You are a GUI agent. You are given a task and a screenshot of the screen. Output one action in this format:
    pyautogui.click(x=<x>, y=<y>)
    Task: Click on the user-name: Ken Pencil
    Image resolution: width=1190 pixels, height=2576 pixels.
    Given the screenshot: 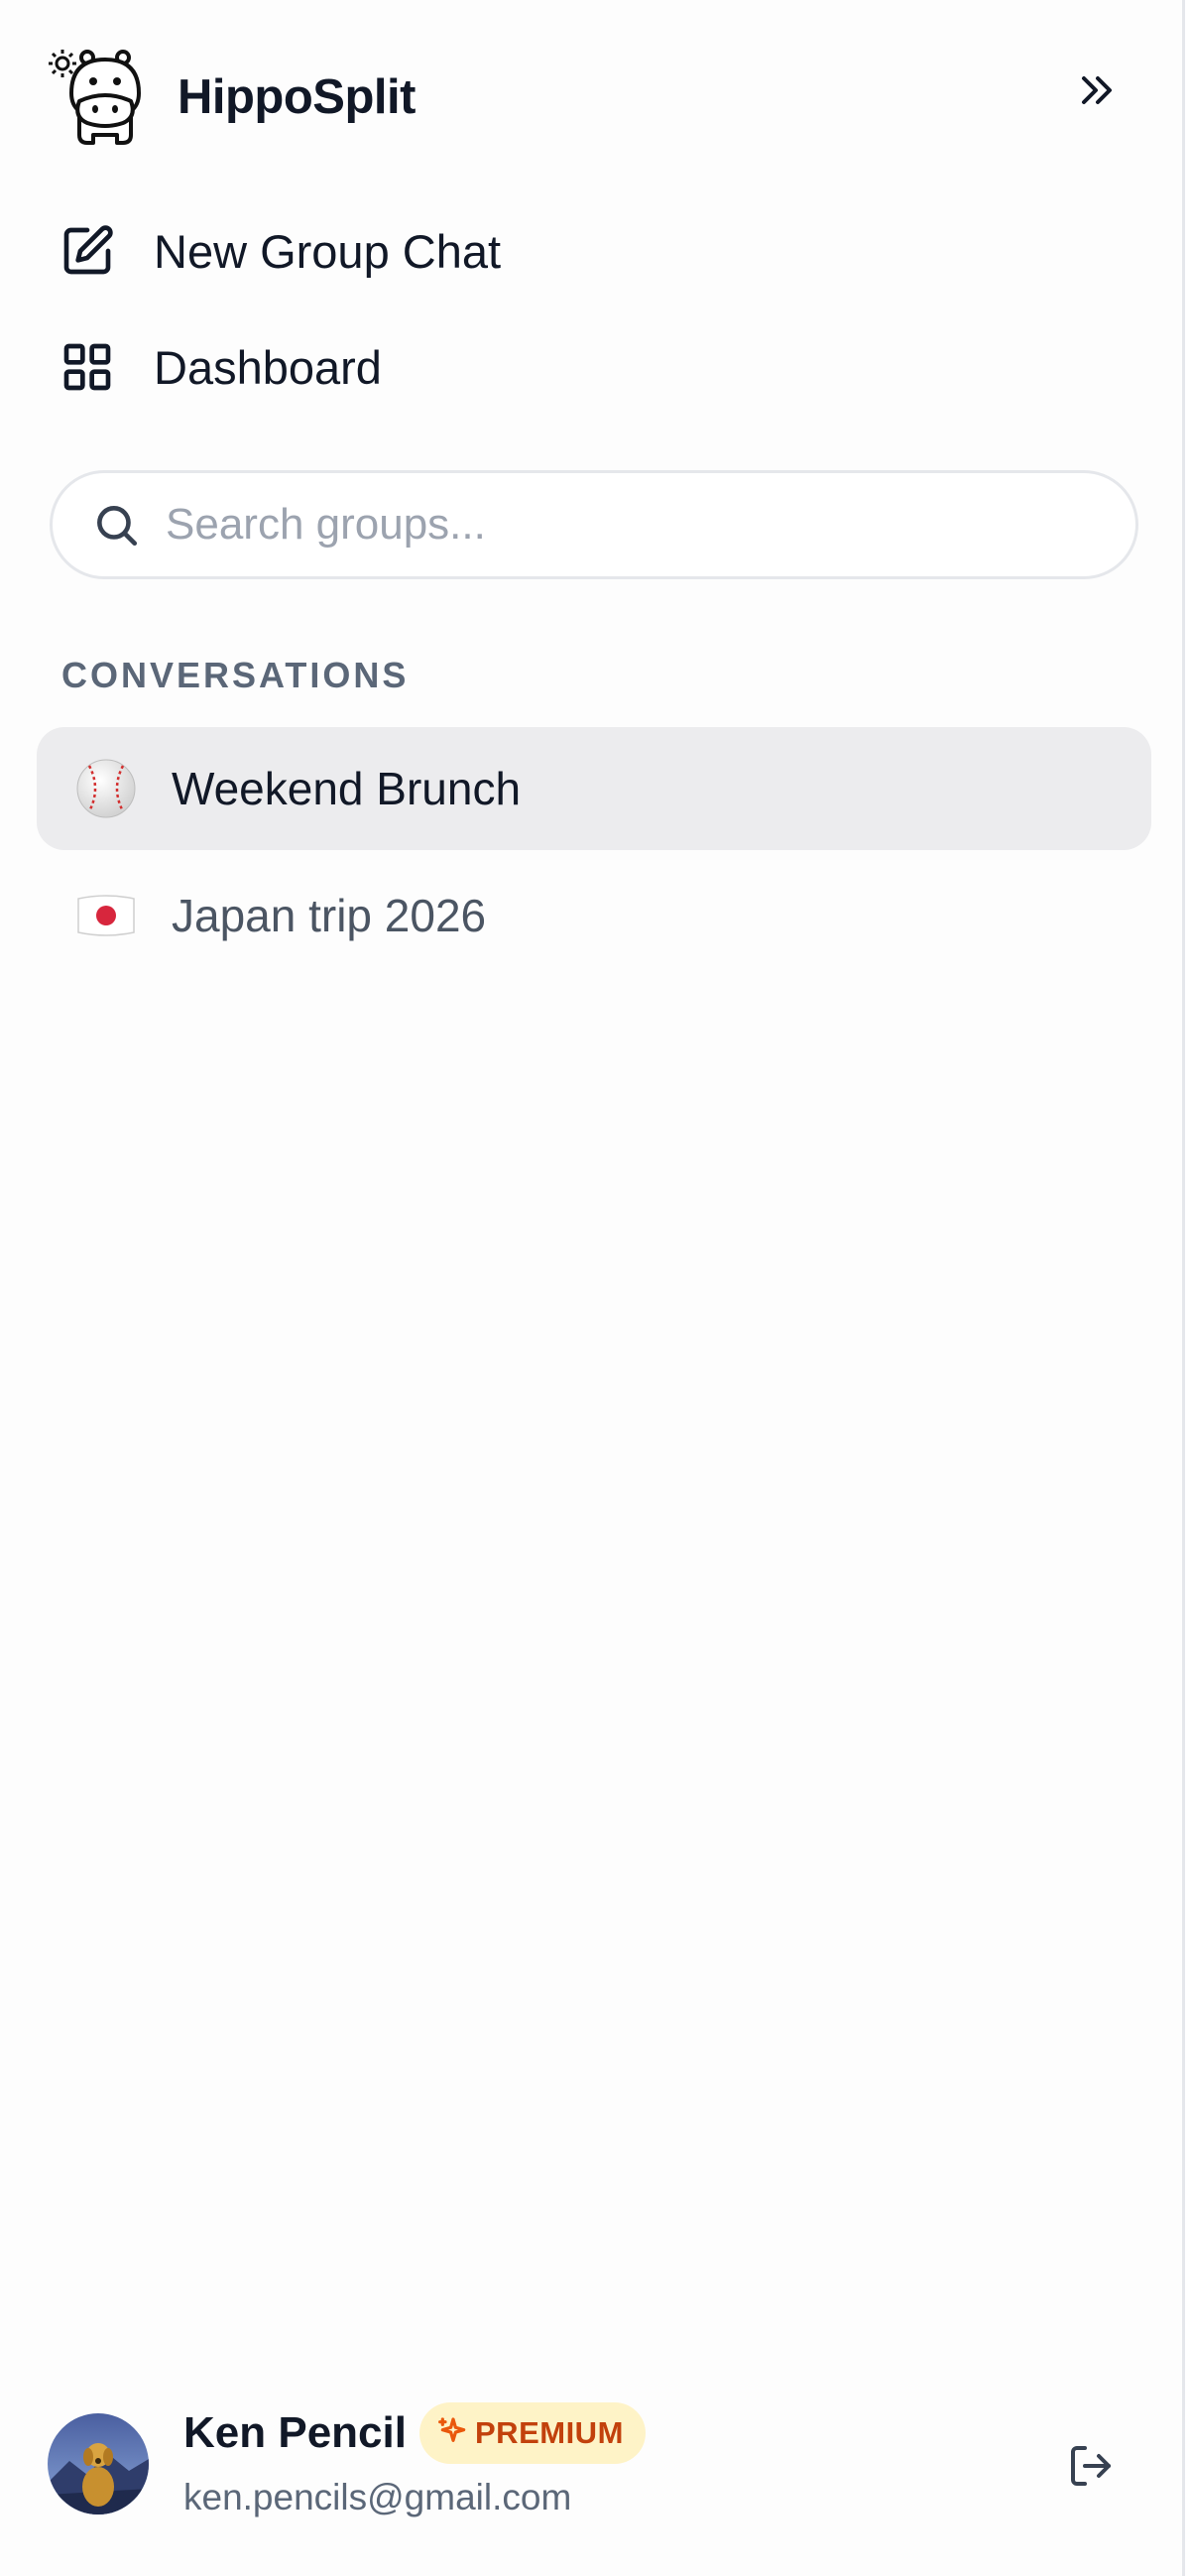 What is the action you would take?
    pyautogui.click(x=295, y=2432)
    